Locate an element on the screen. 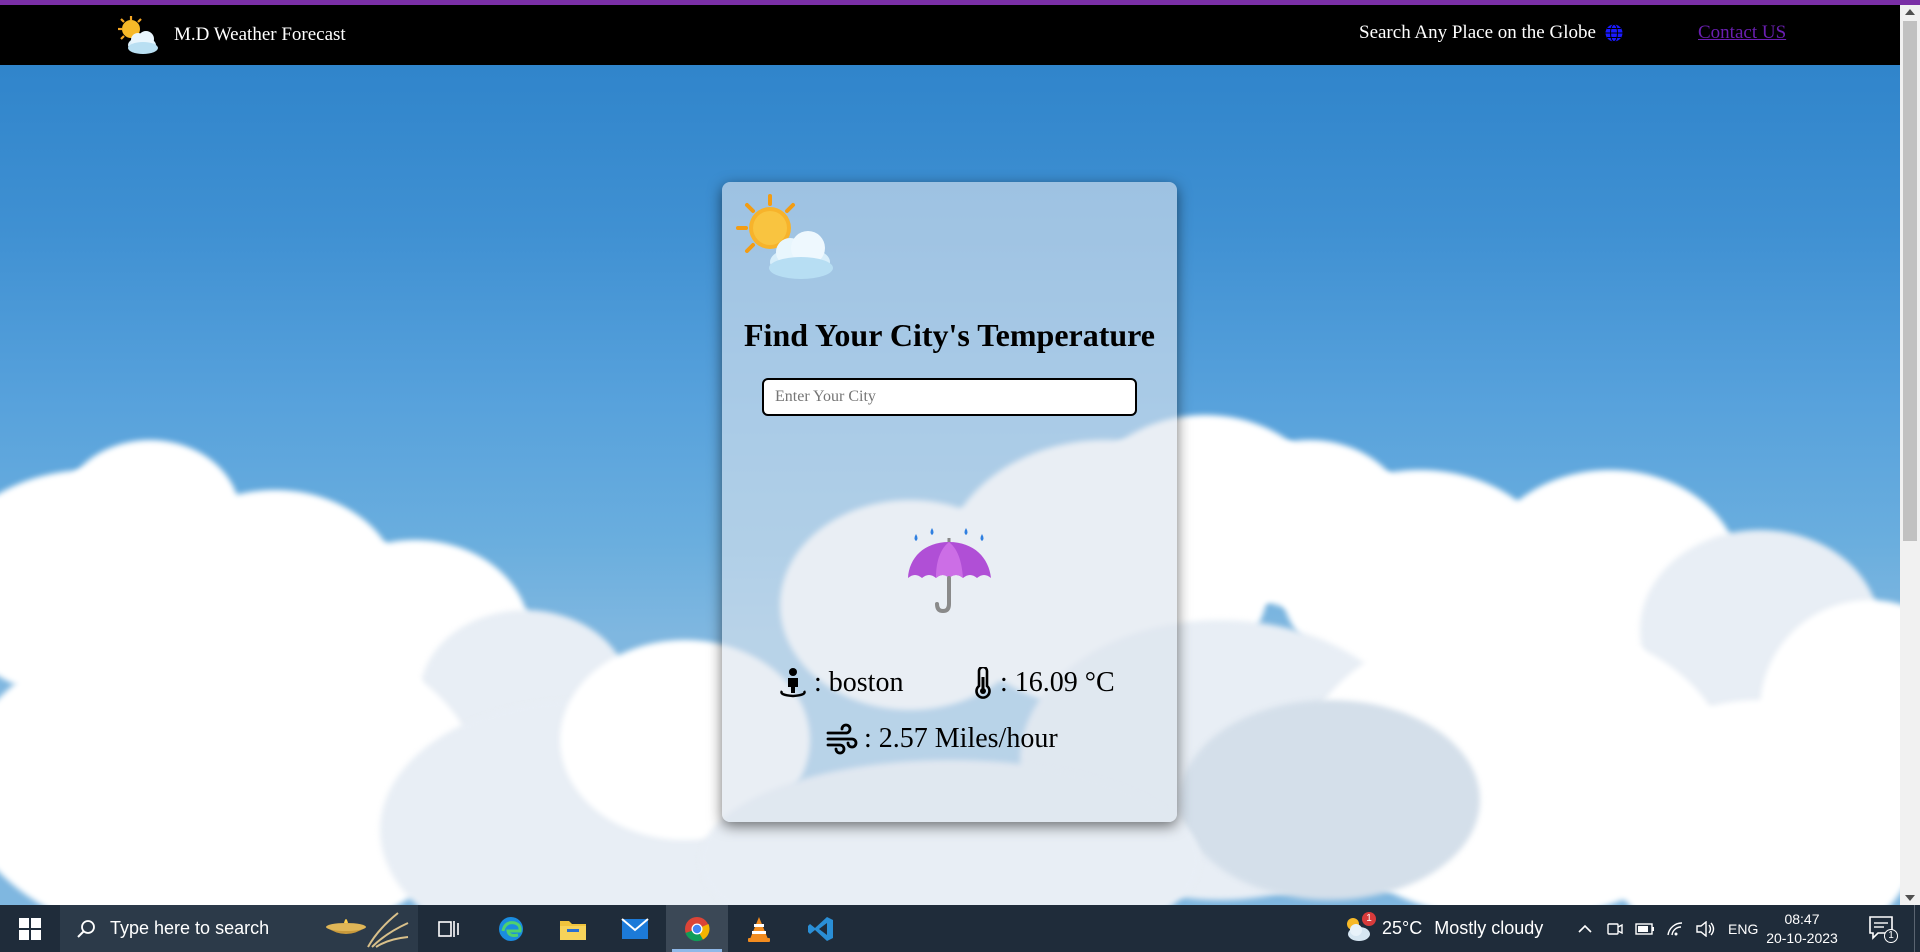 This screenshot has width=1920, height=952. mail-icon is located at coordinates (635, 928).